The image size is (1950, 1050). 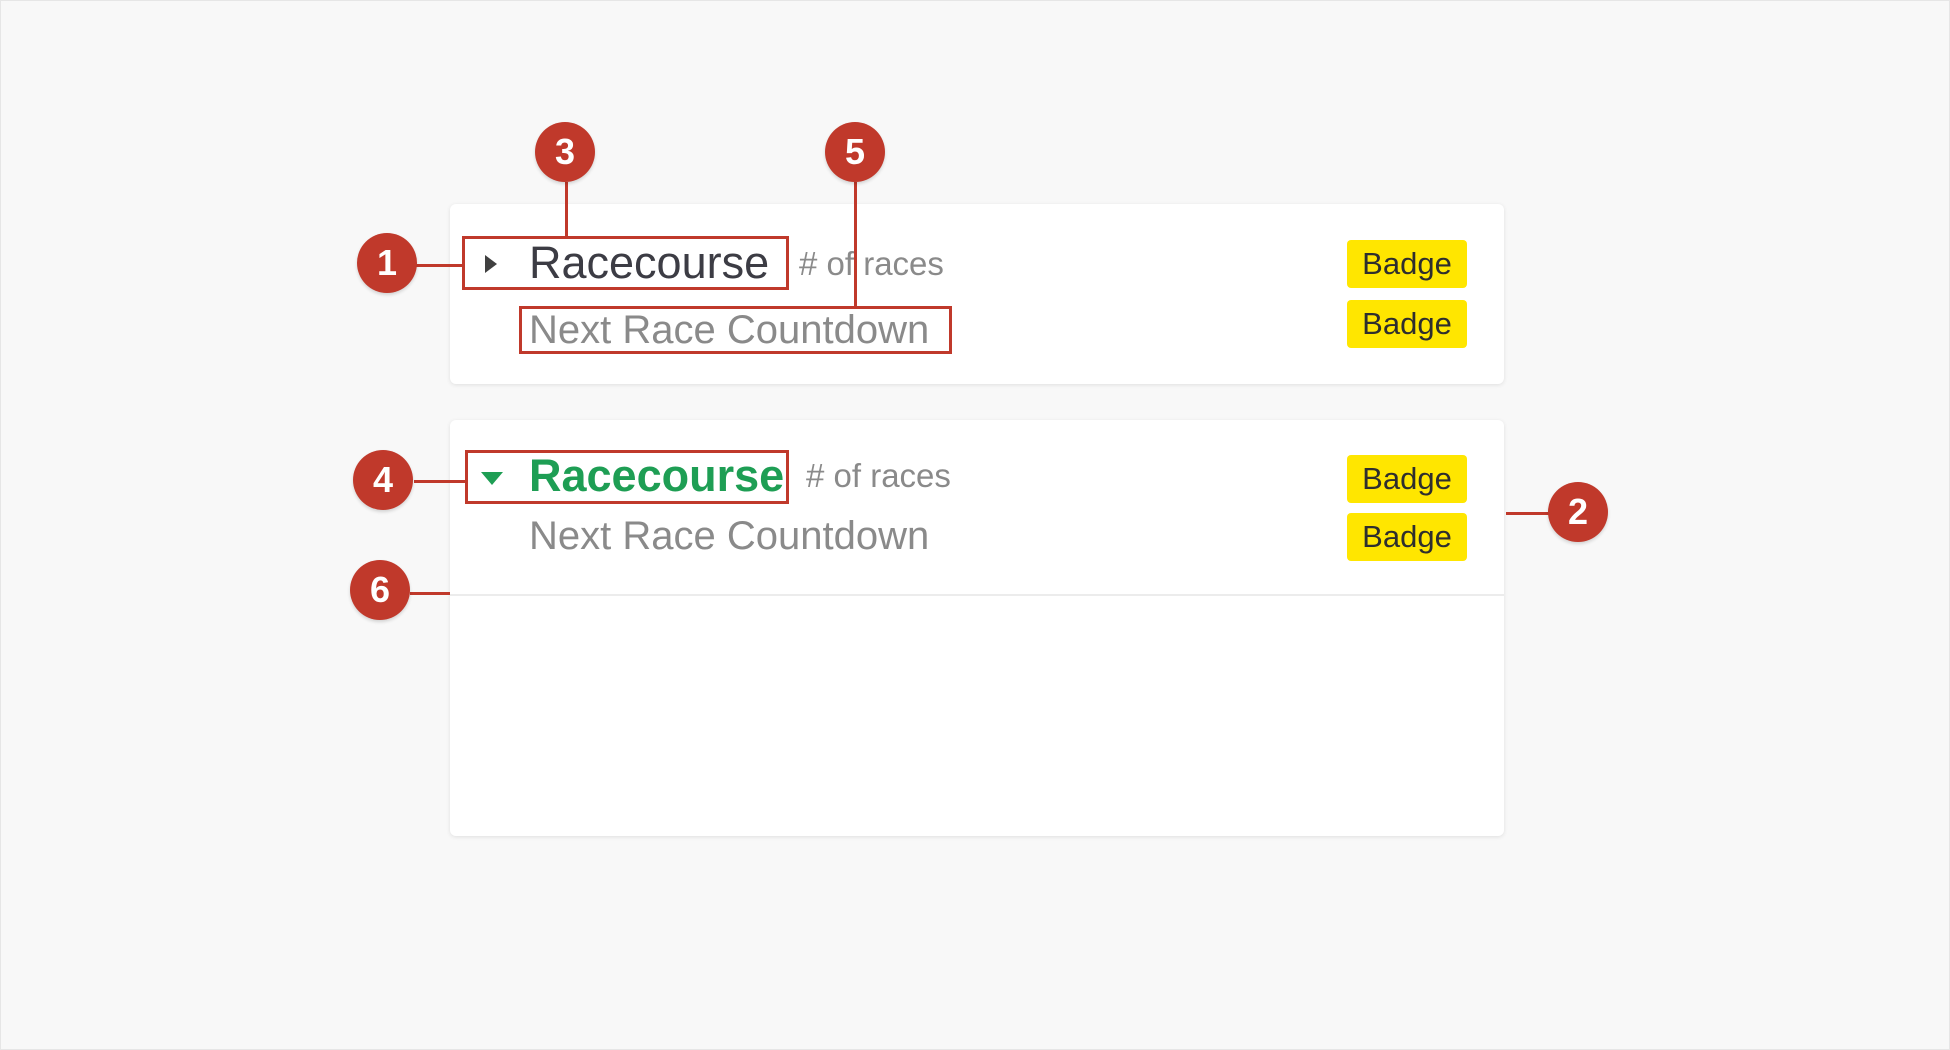 What do you see at coordinates (380, 590) in the screenshot?
I see `annotation-marker-6: 6` at bounding box center [380, 590].